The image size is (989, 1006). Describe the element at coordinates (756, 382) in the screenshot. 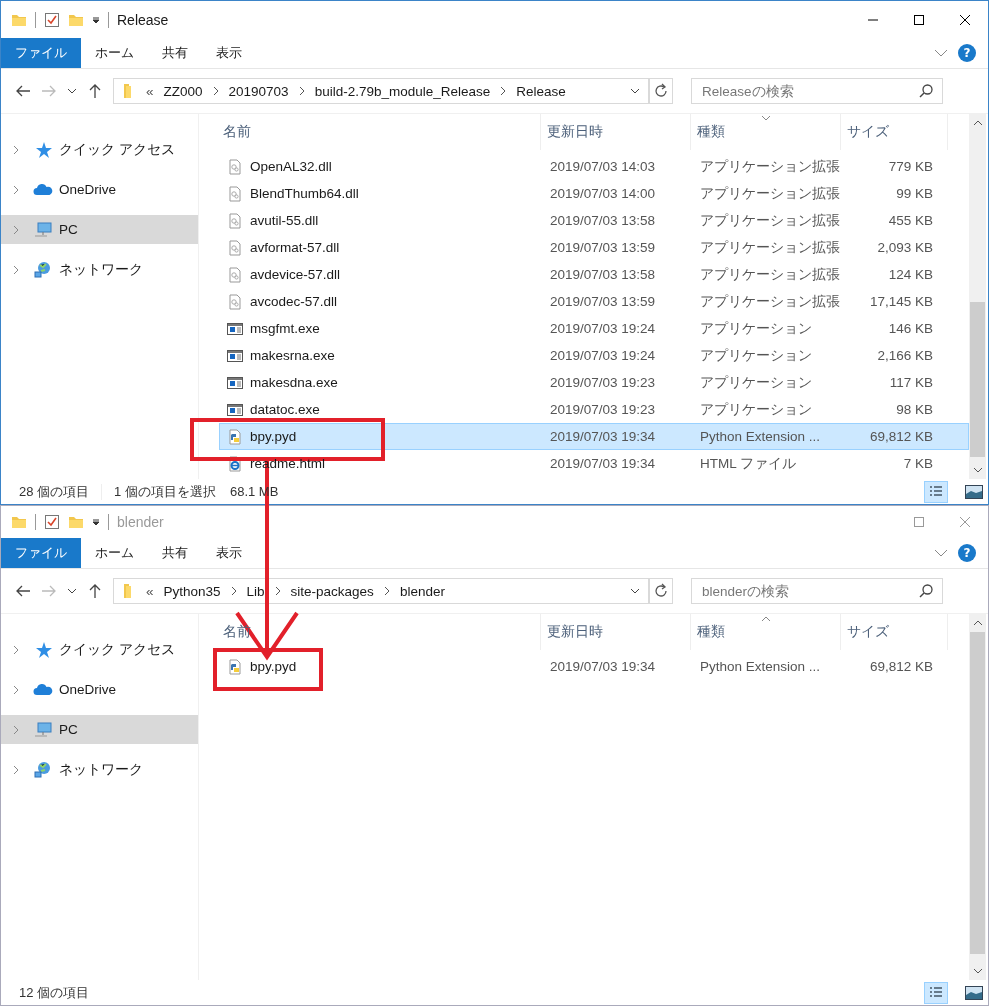

I see `file-type: アプリケーション` at that location.